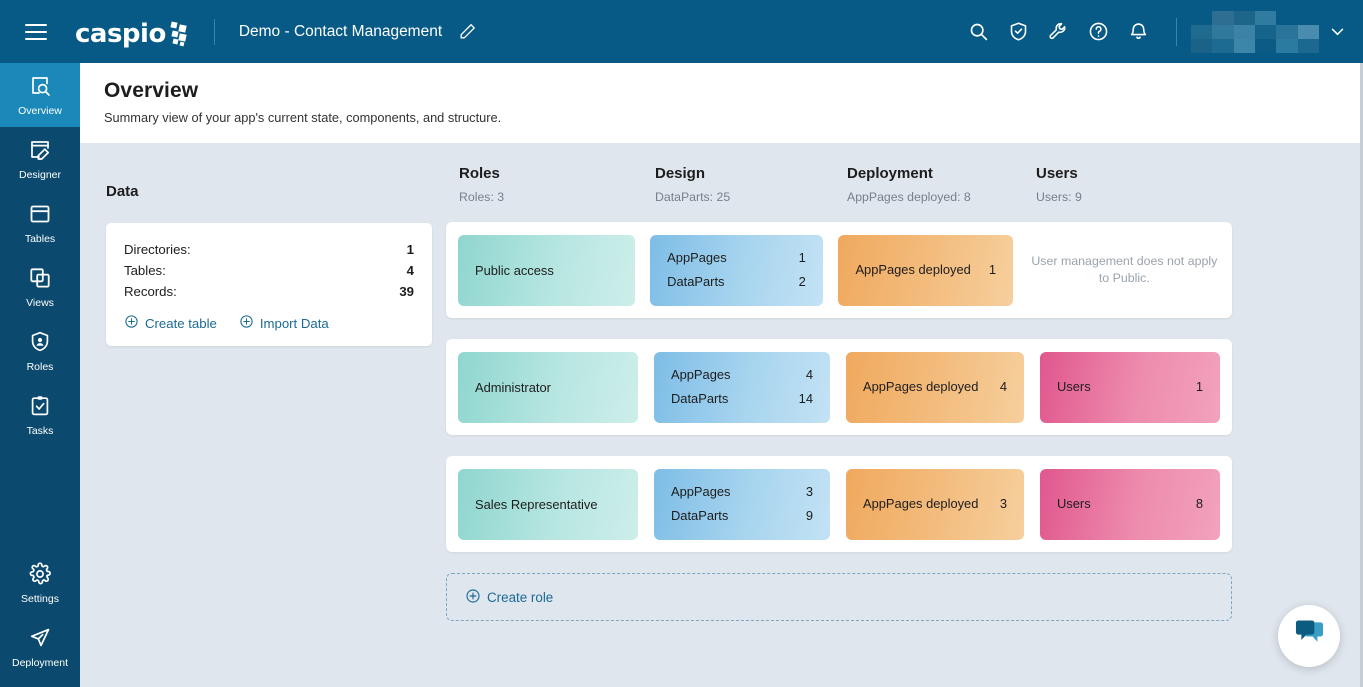 This screenshot has height=687, width=1363. I want to click on deployment-value: 1, so click(992, 270).